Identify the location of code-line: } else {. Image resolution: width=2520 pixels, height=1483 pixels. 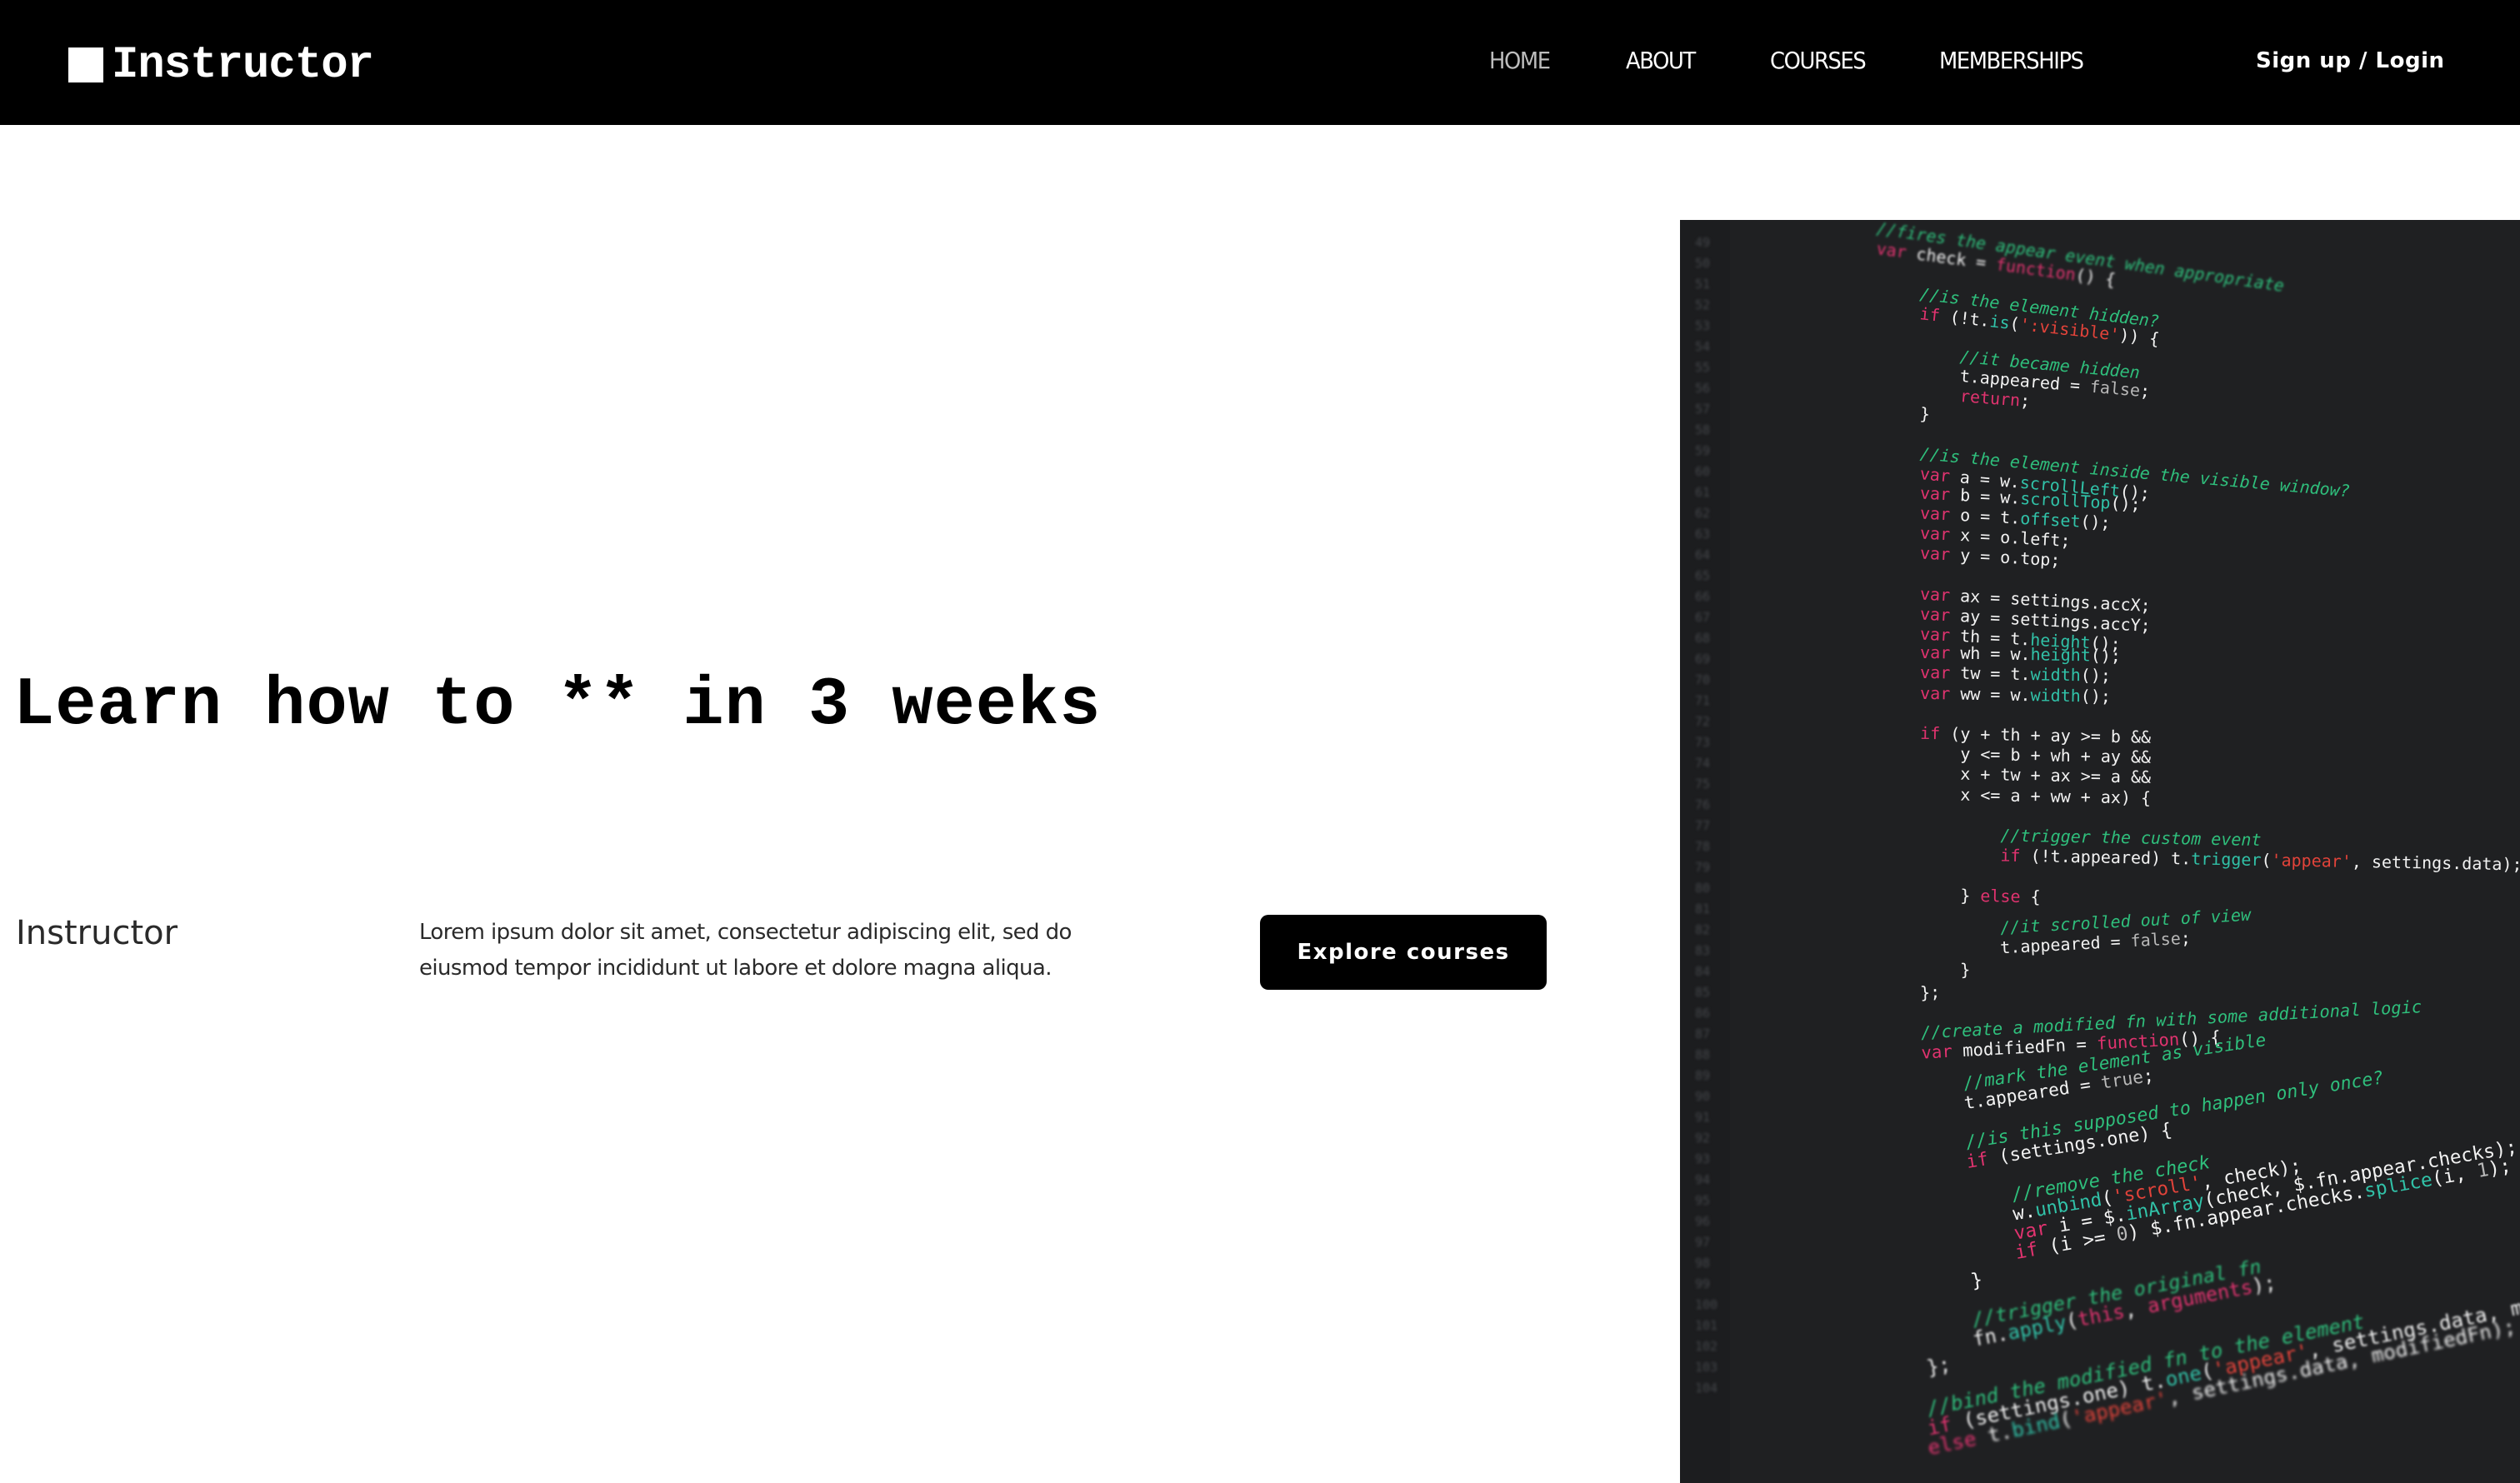
(1960, 895).